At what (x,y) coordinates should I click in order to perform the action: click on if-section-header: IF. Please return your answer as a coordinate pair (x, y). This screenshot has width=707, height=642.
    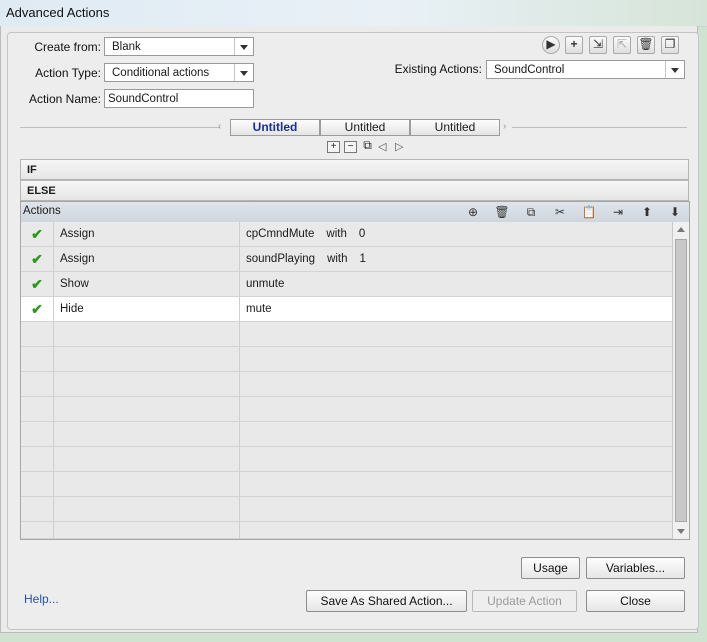
    Looking at the image, I should click on (354, 169).